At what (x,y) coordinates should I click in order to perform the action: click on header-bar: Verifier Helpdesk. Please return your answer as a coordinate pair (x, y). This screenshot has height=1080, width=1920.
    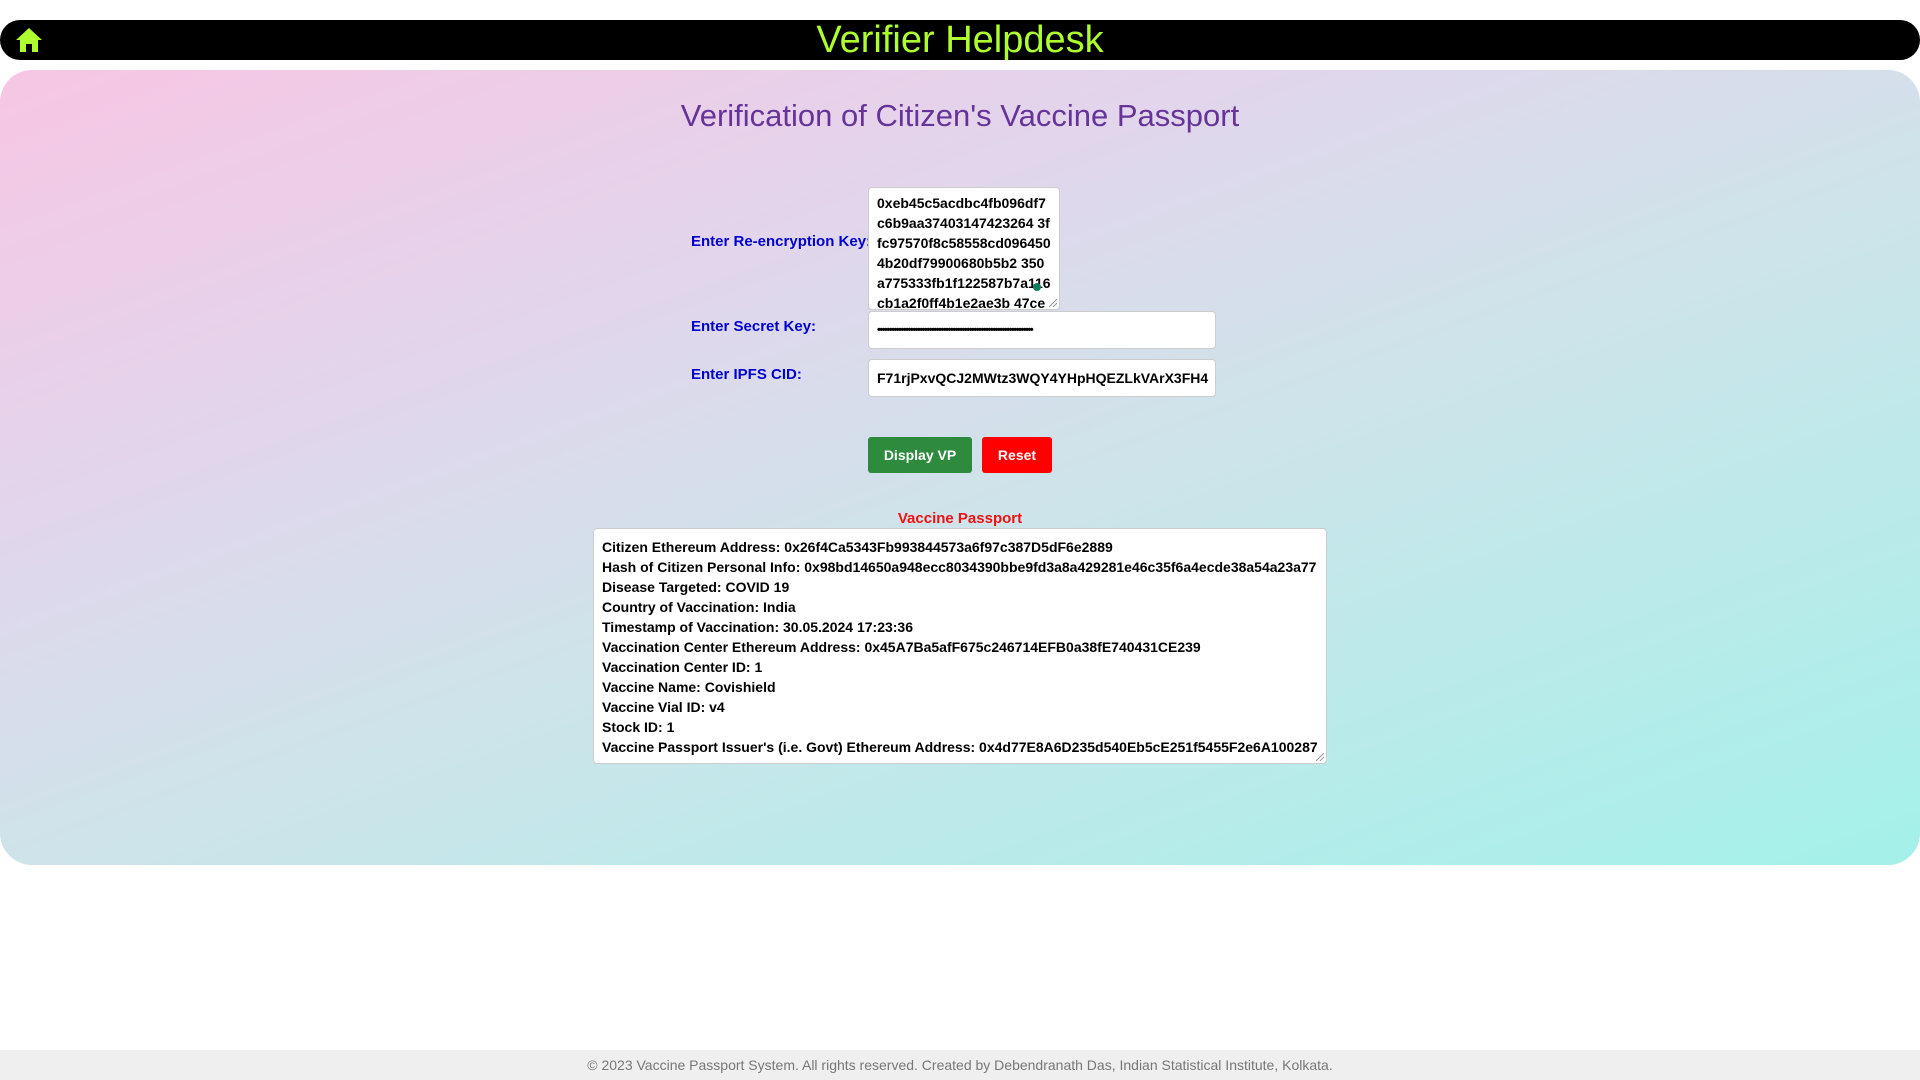
    Looking at the image, I should click on (960, 40).